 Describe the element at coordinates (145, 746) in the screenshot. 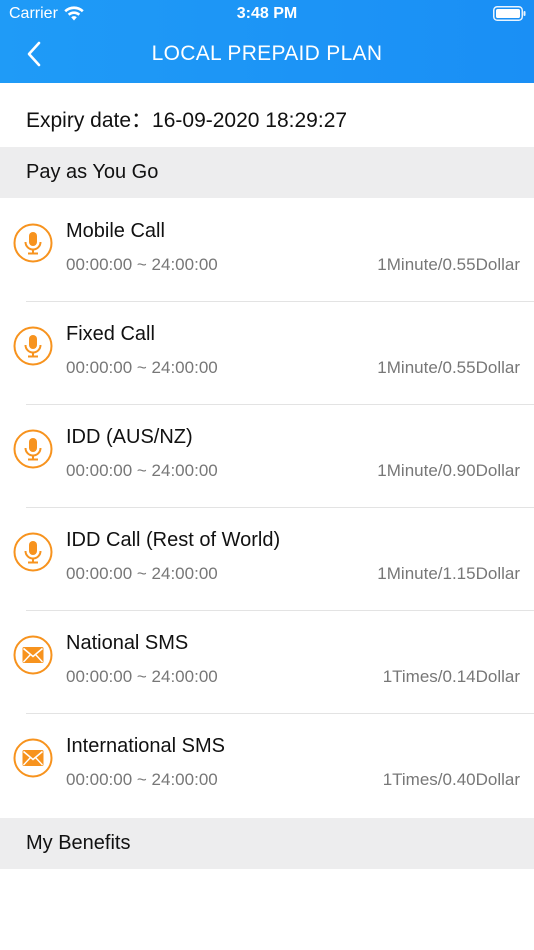

I see `item-name: International SMS` at that location.